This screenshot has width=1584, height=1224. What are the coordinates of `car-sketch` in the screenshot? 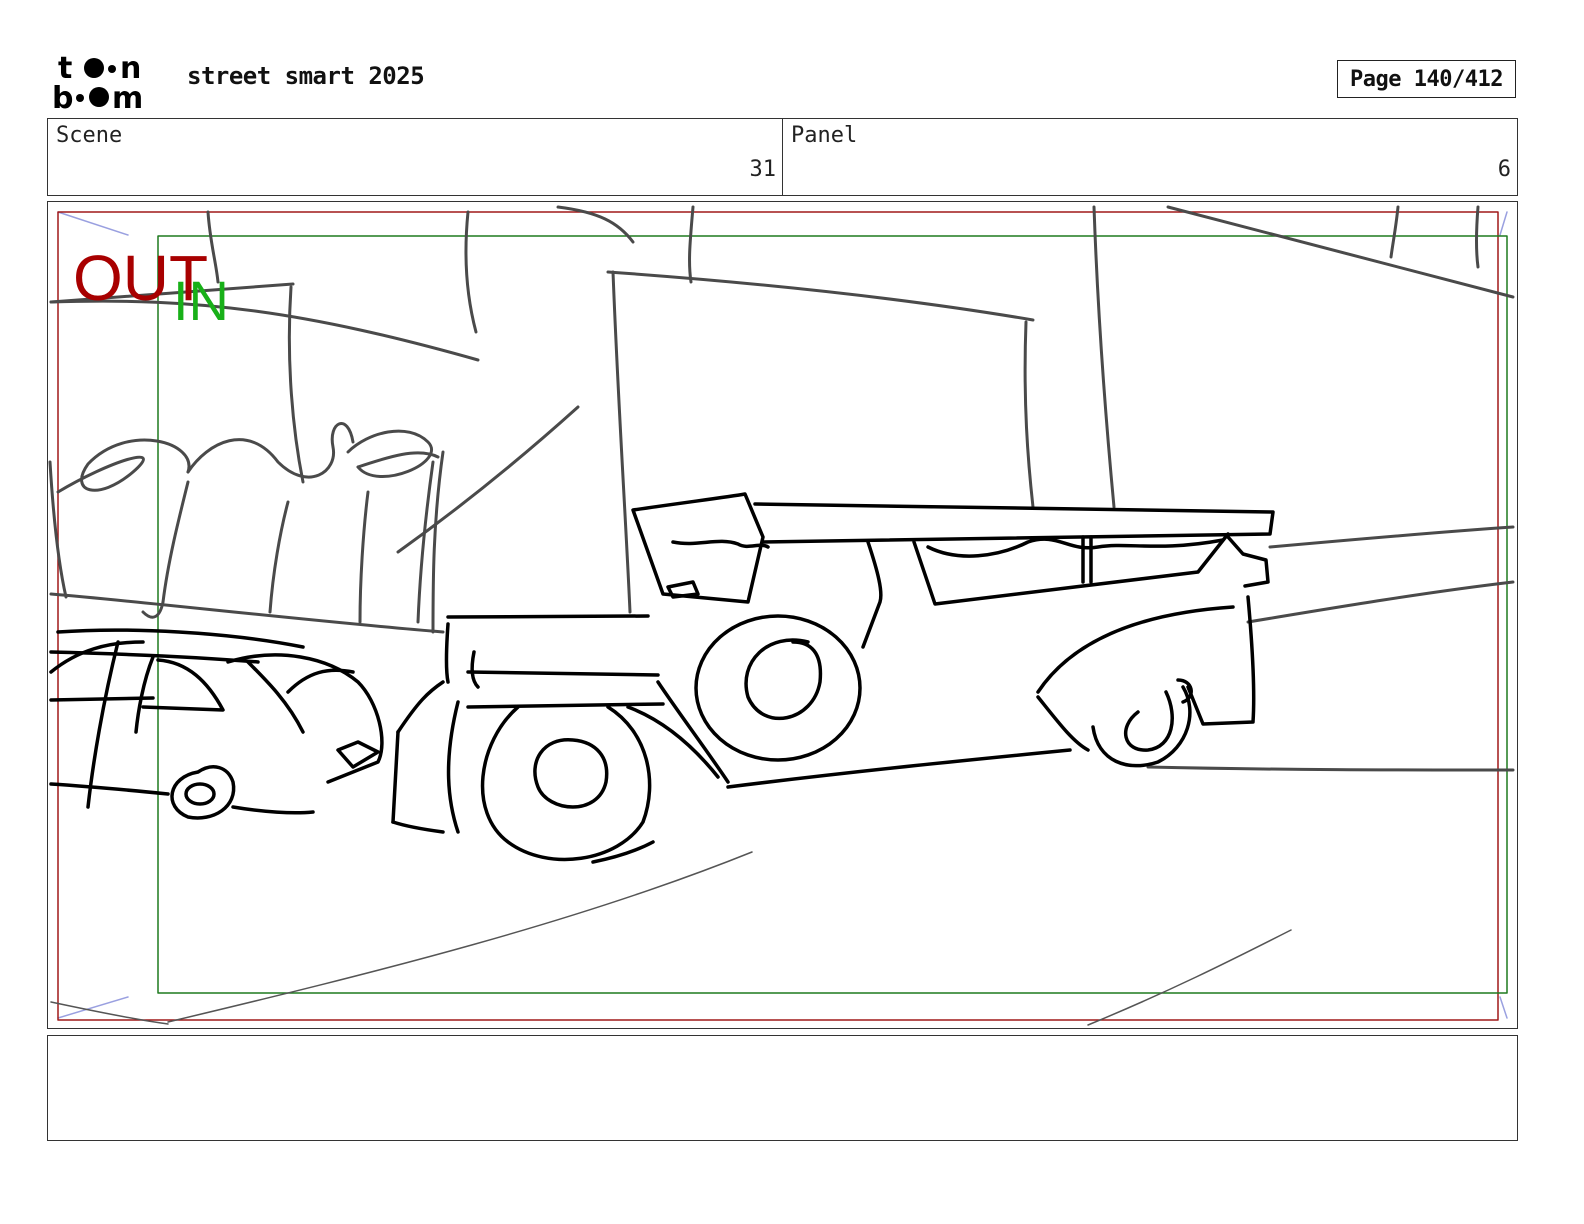 It's located at (216, 724).